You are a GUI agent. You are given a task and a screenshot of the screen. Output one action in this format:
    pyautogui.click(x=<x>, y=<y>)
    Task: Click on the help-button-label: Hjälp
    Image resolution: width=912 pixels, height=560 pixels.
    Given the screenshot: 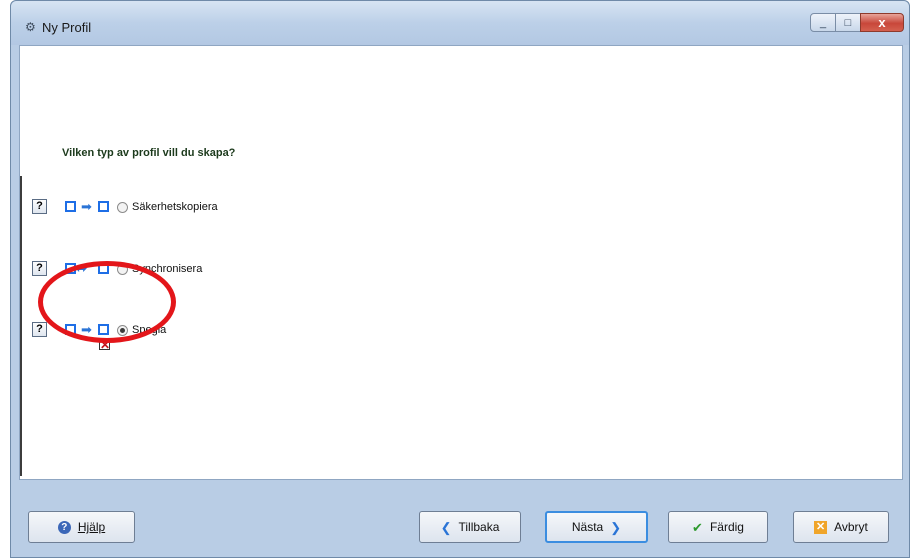 What is the action you would take?
    pyautogui.click(x=91, y=527)
    